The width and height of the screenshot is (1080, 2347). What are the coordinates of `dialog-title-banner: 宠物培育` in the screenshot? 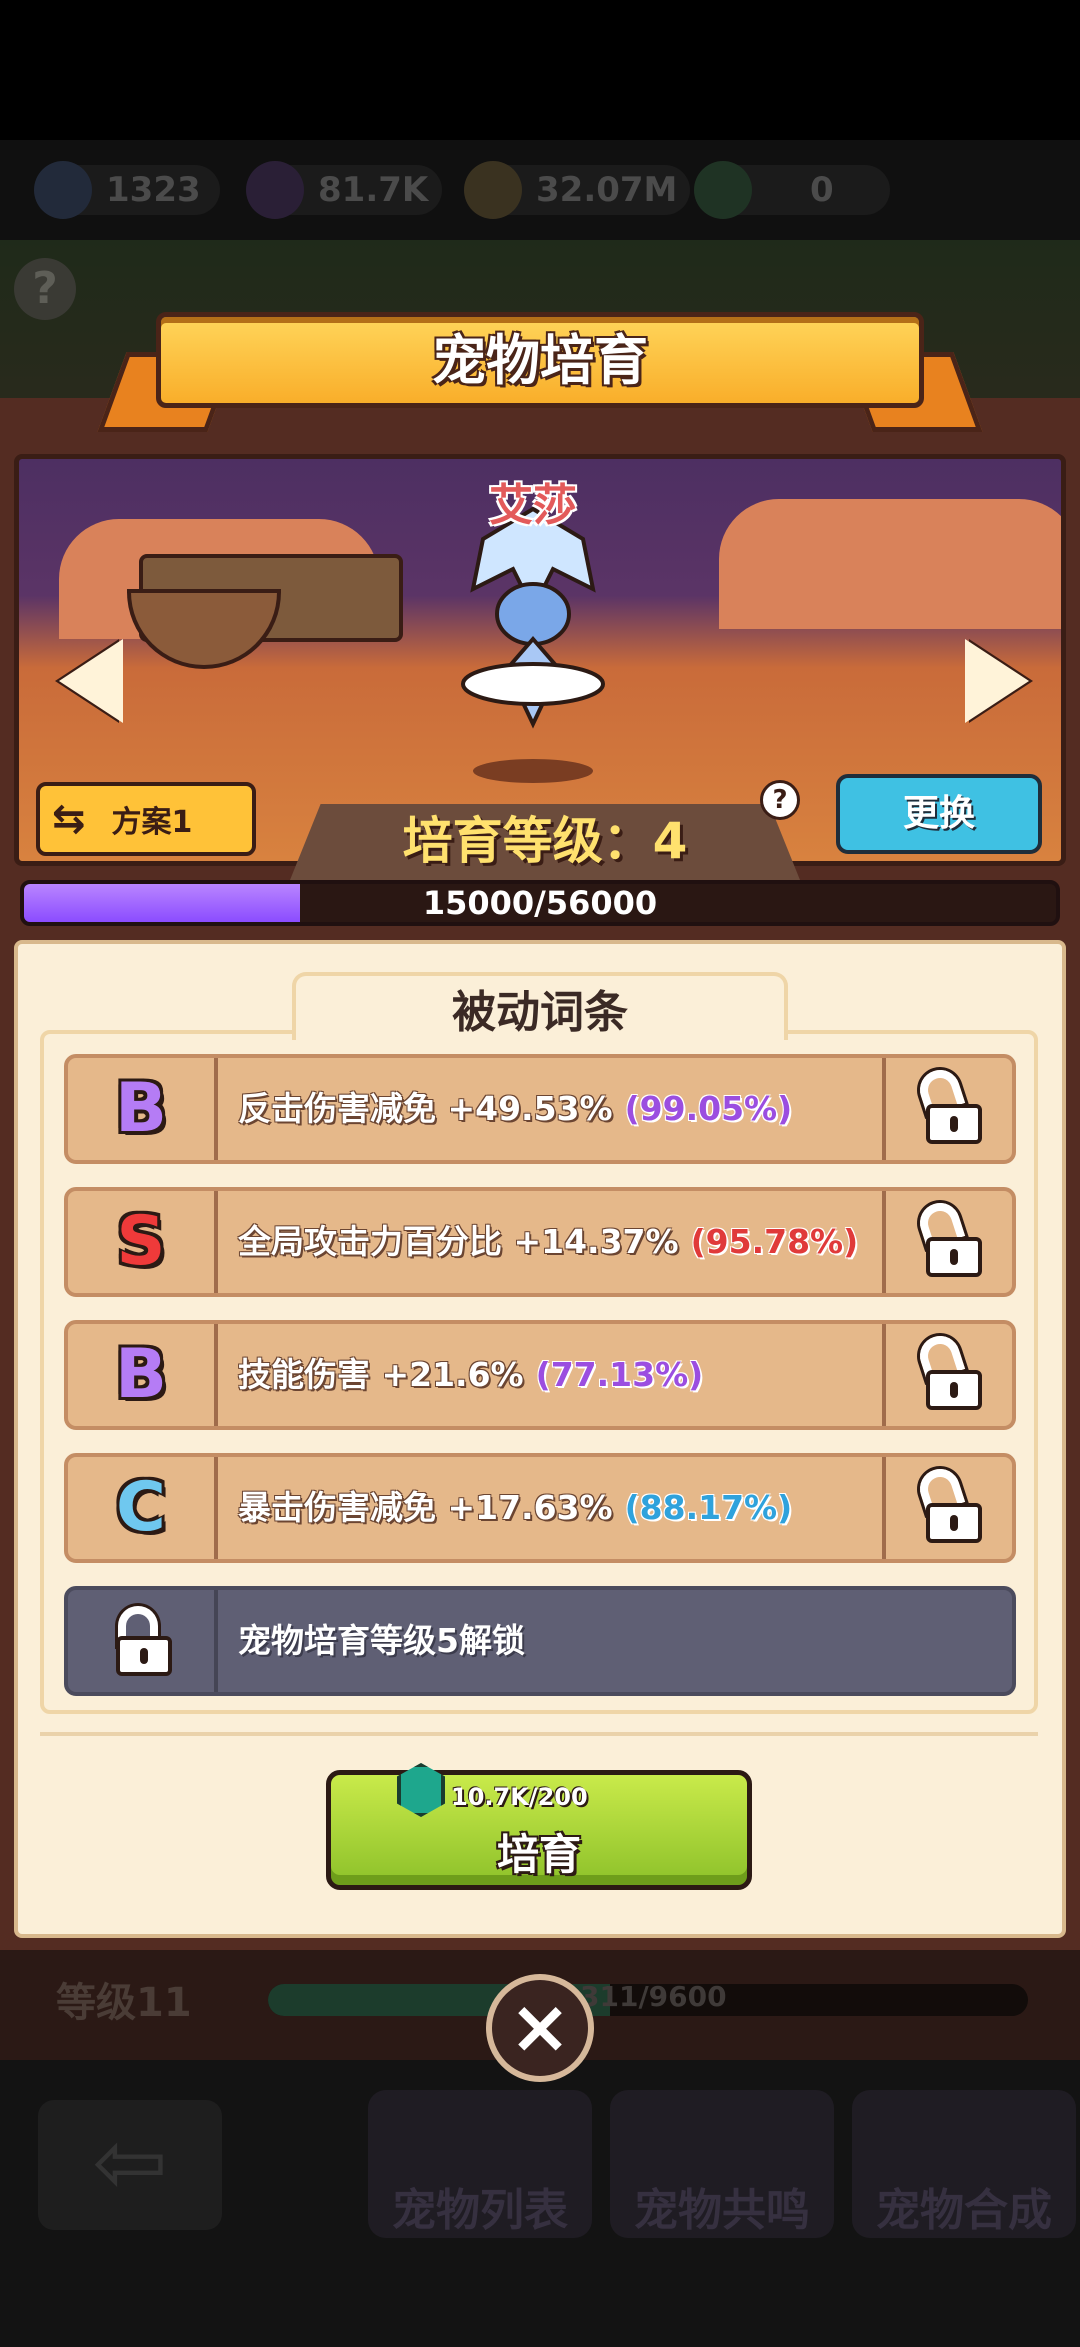 It's located at (540, 360).